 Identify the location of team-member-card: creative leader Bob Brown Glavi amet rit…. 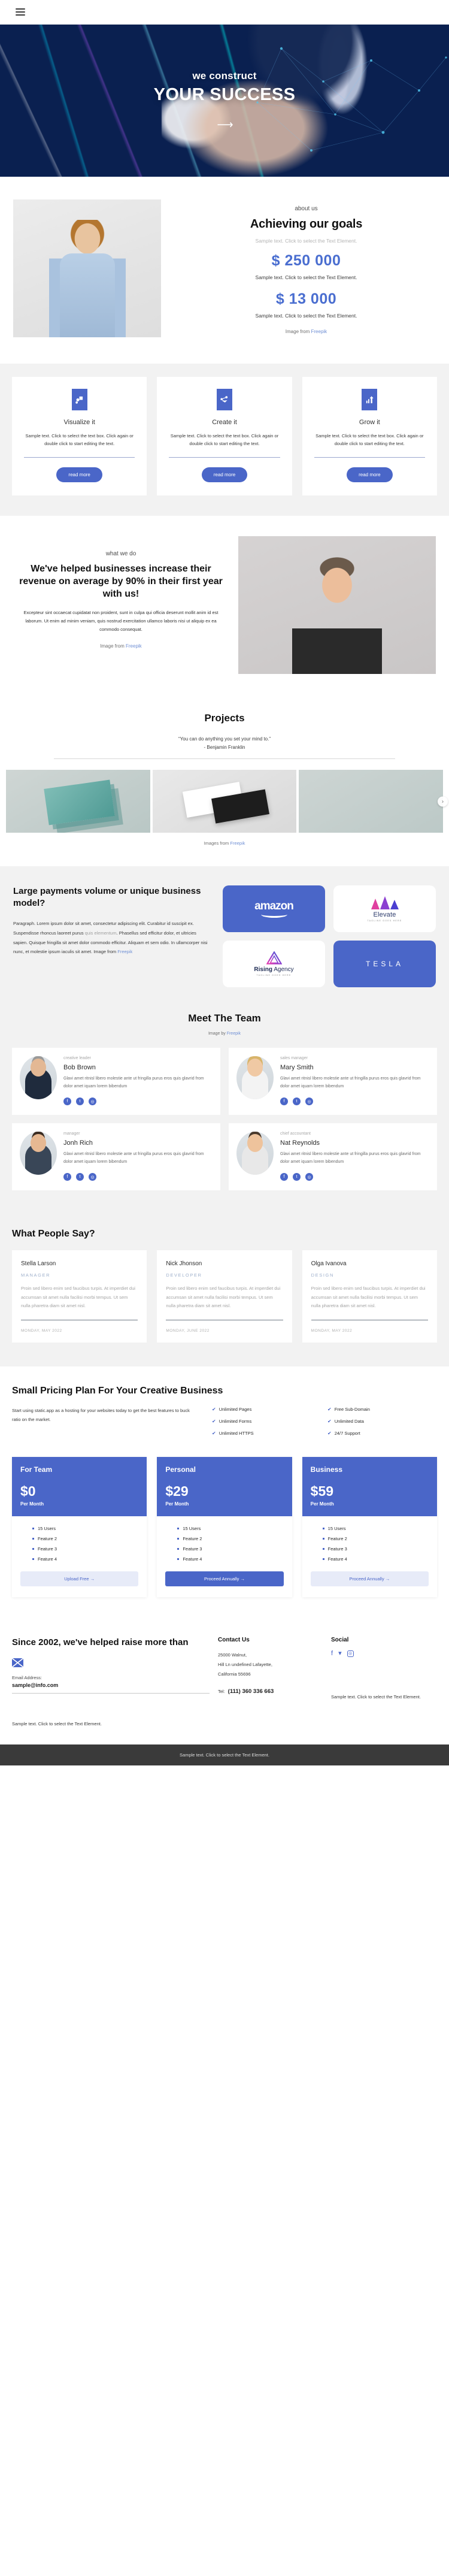
(116, 1081).